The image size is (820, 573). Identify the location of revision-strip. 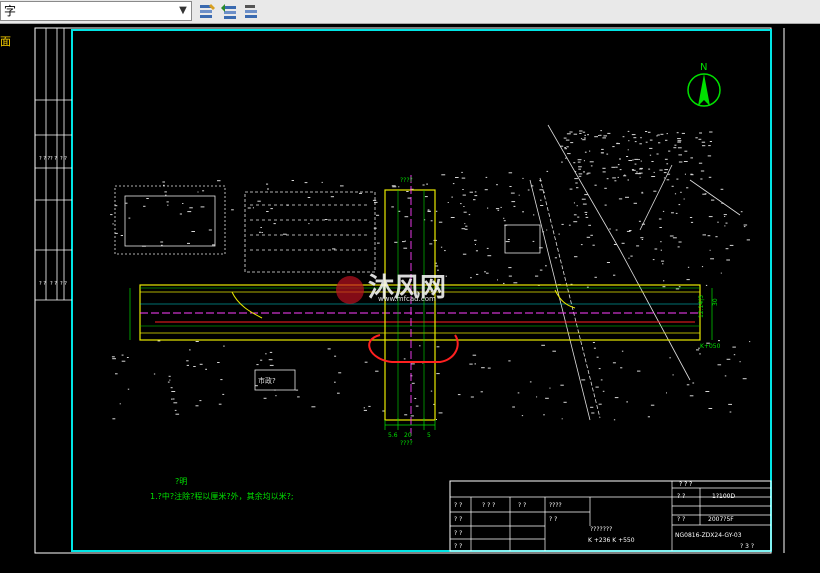
(53, 164).